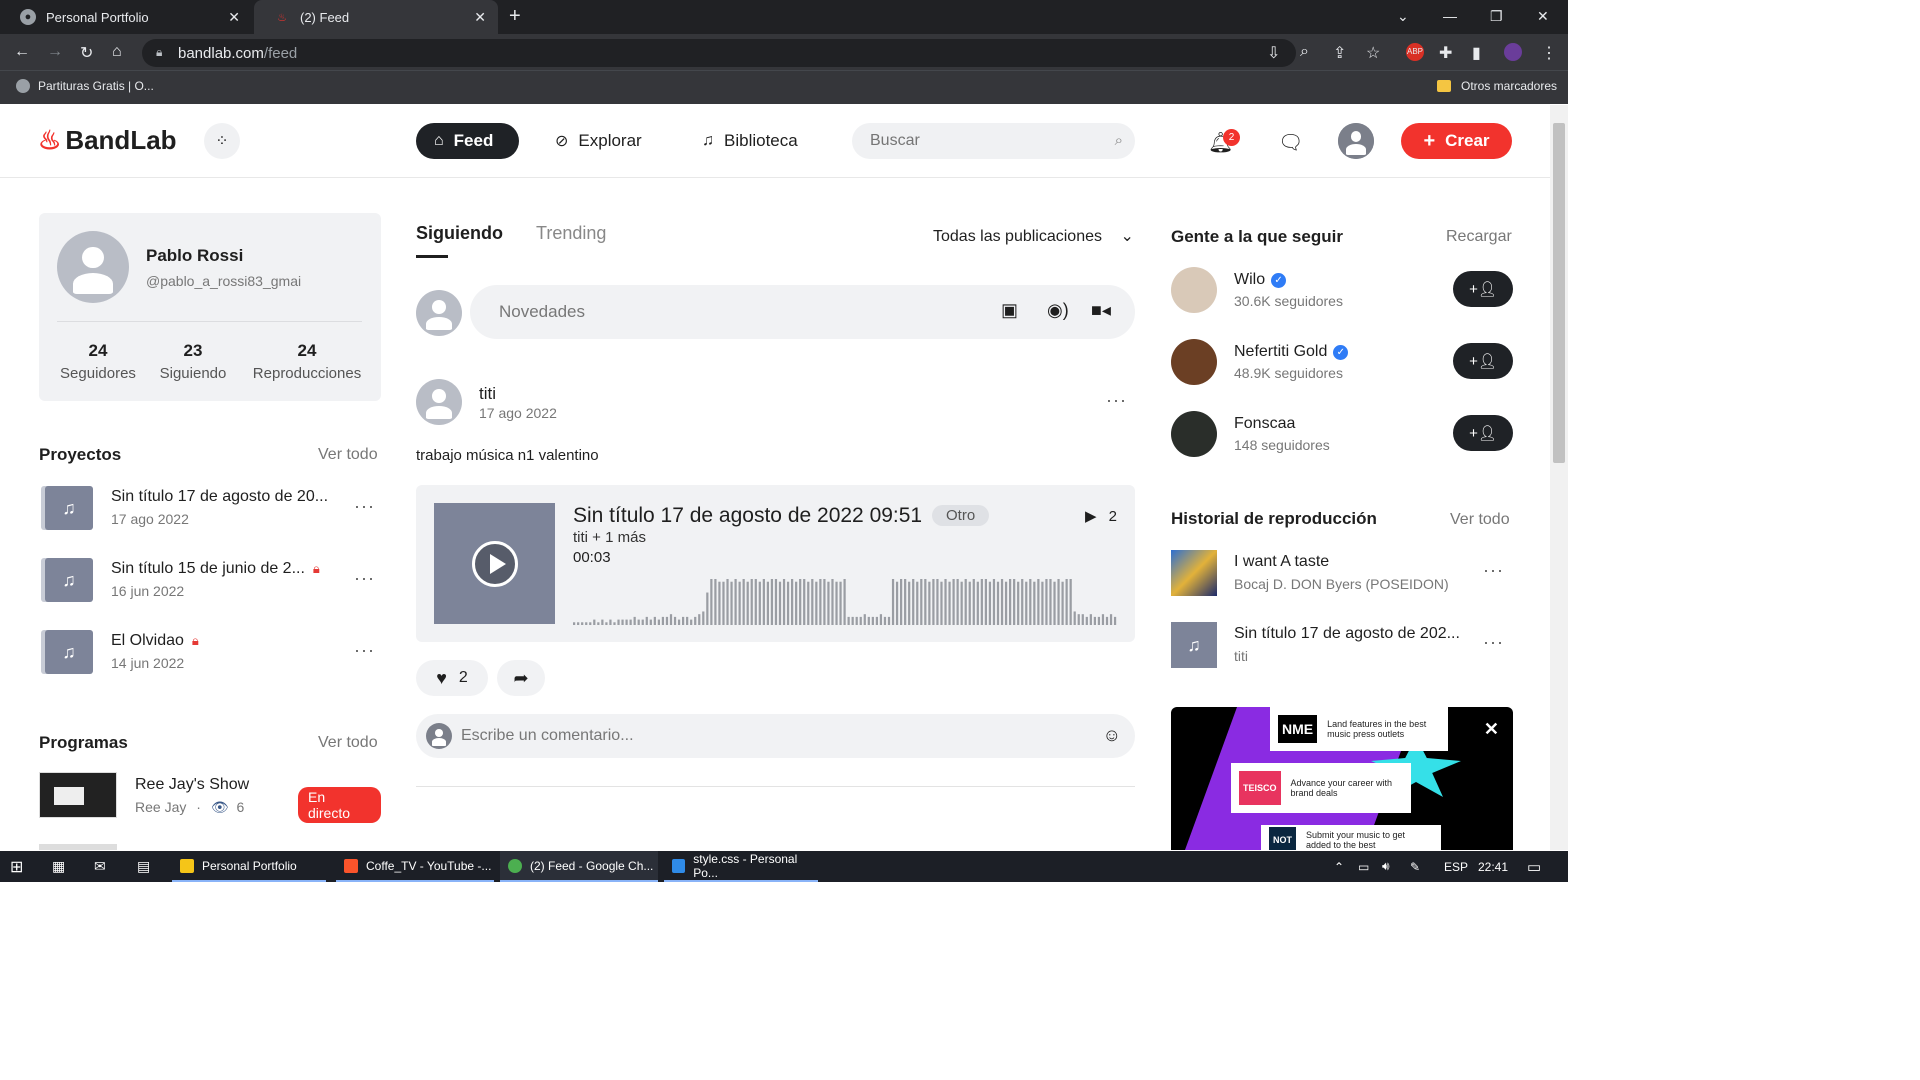 This screenshot has height=1080, width=1920. What do you see at coordinates (1415, 52) in the screenshot?
I see `adblock-extension-icon: ABP` at bounding box center [1415, 52].